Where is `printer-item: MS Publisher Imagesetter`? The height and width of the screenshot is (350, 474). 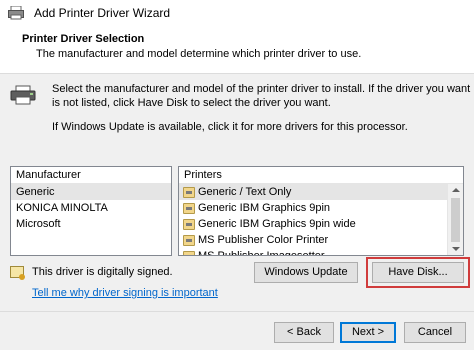 printer-item: MS Publisher Imagesetter is located at coordinates (321, 252).